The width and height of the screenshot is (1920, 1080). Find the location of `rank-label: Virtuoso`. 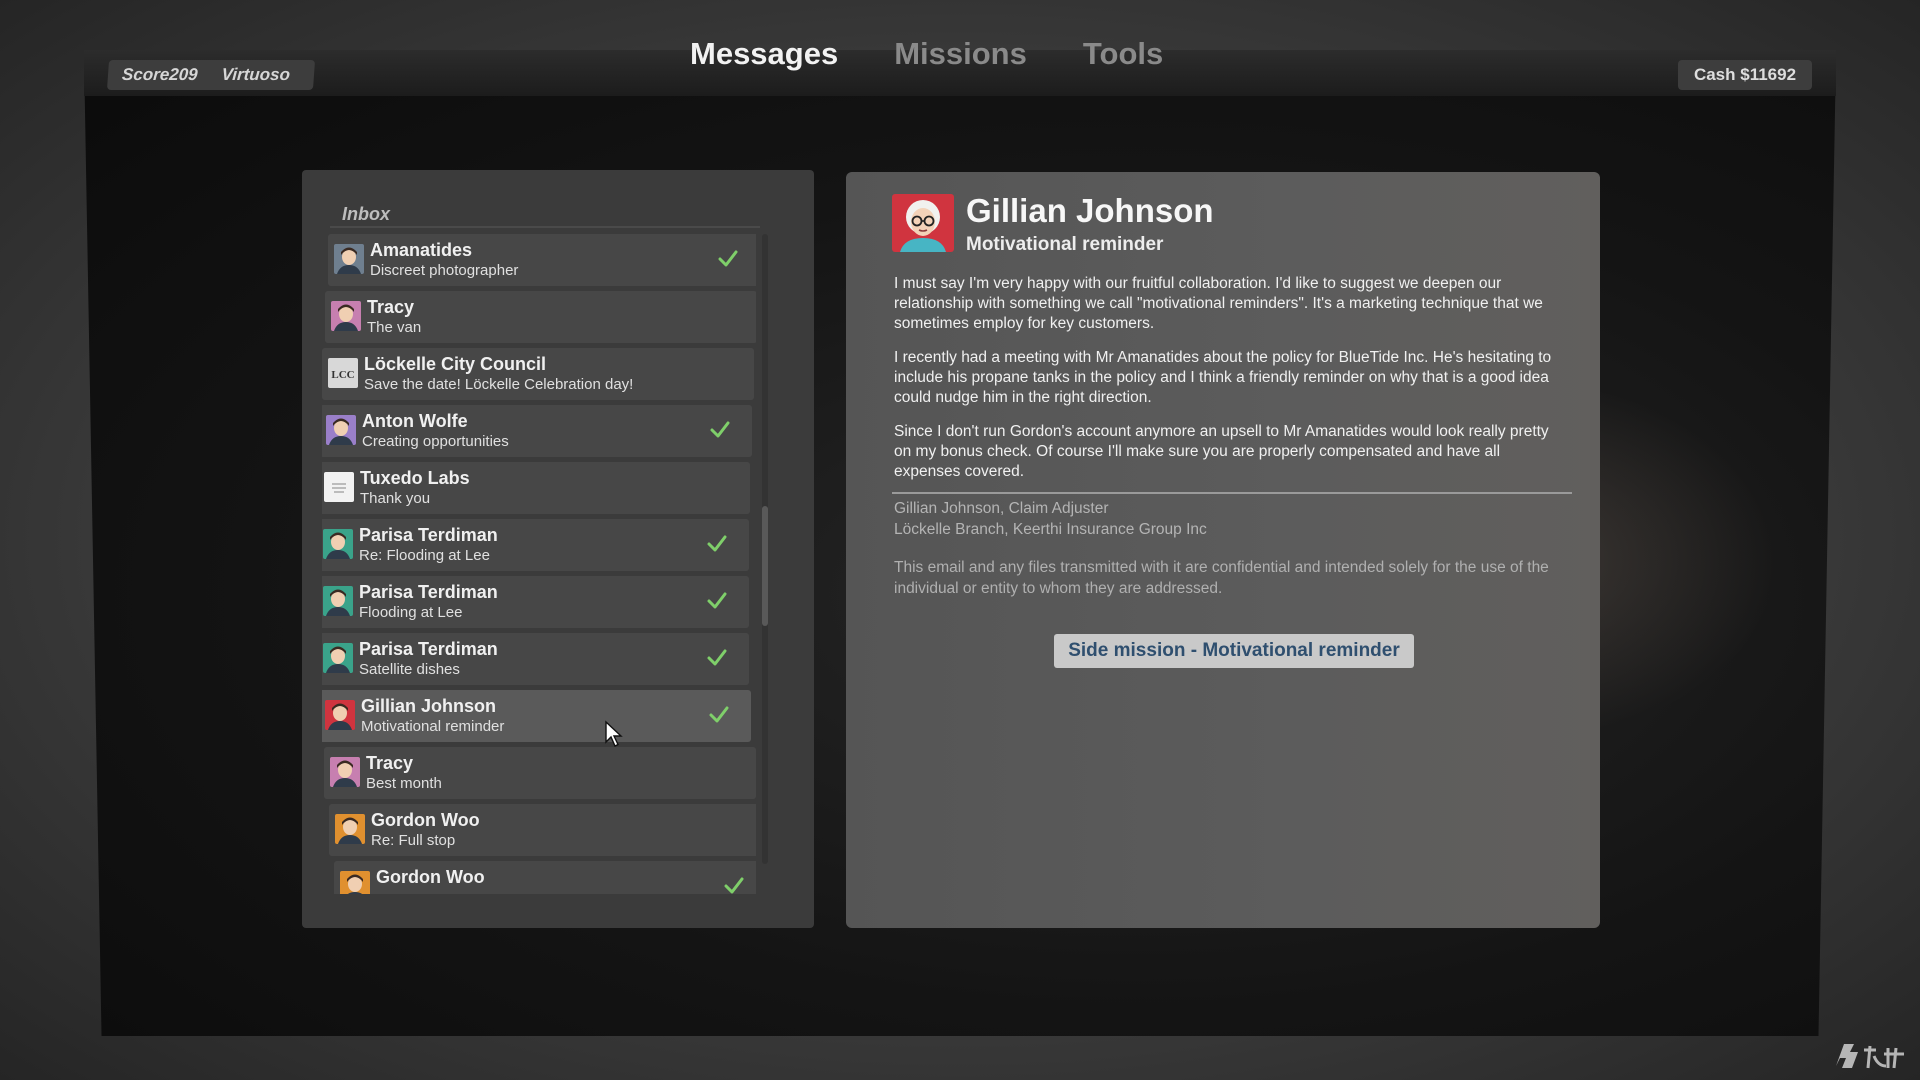

rank-label: Virtuoso is located at coordinates (255, 74).